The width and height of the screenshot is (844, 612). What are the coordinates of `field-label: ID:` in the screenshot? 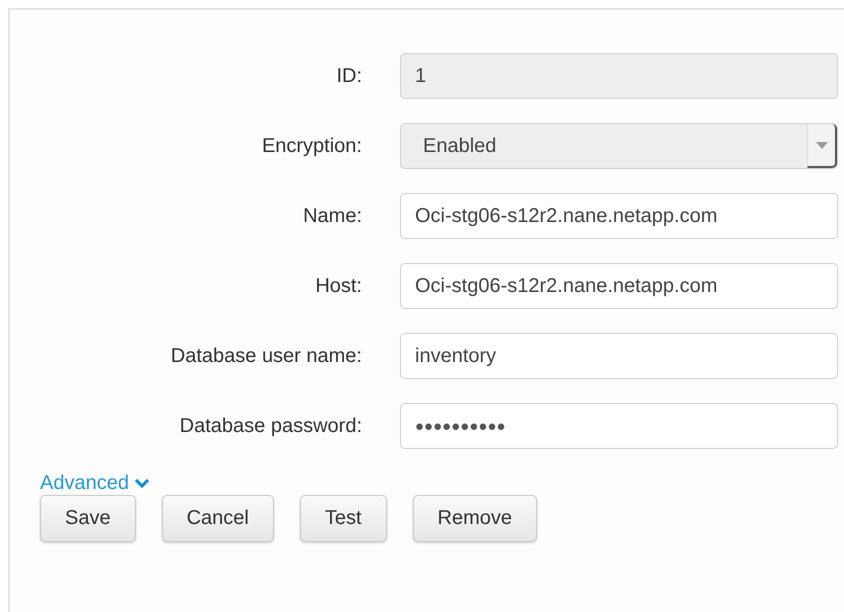 It's located at (348, 76).